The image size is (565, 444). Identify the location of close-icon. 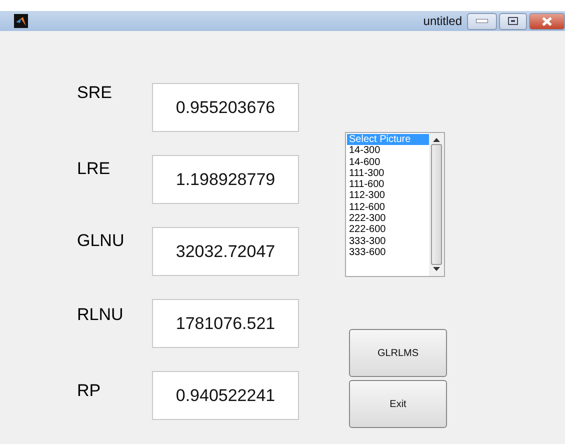
(547, 21).